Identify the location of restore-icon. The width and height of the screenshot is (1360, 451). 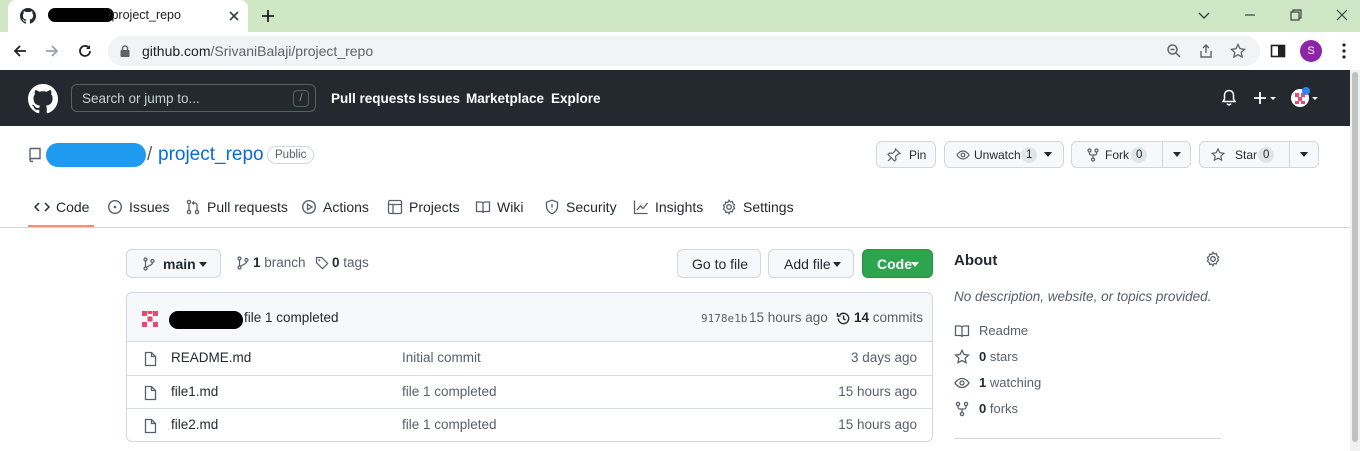
(1296, 15).